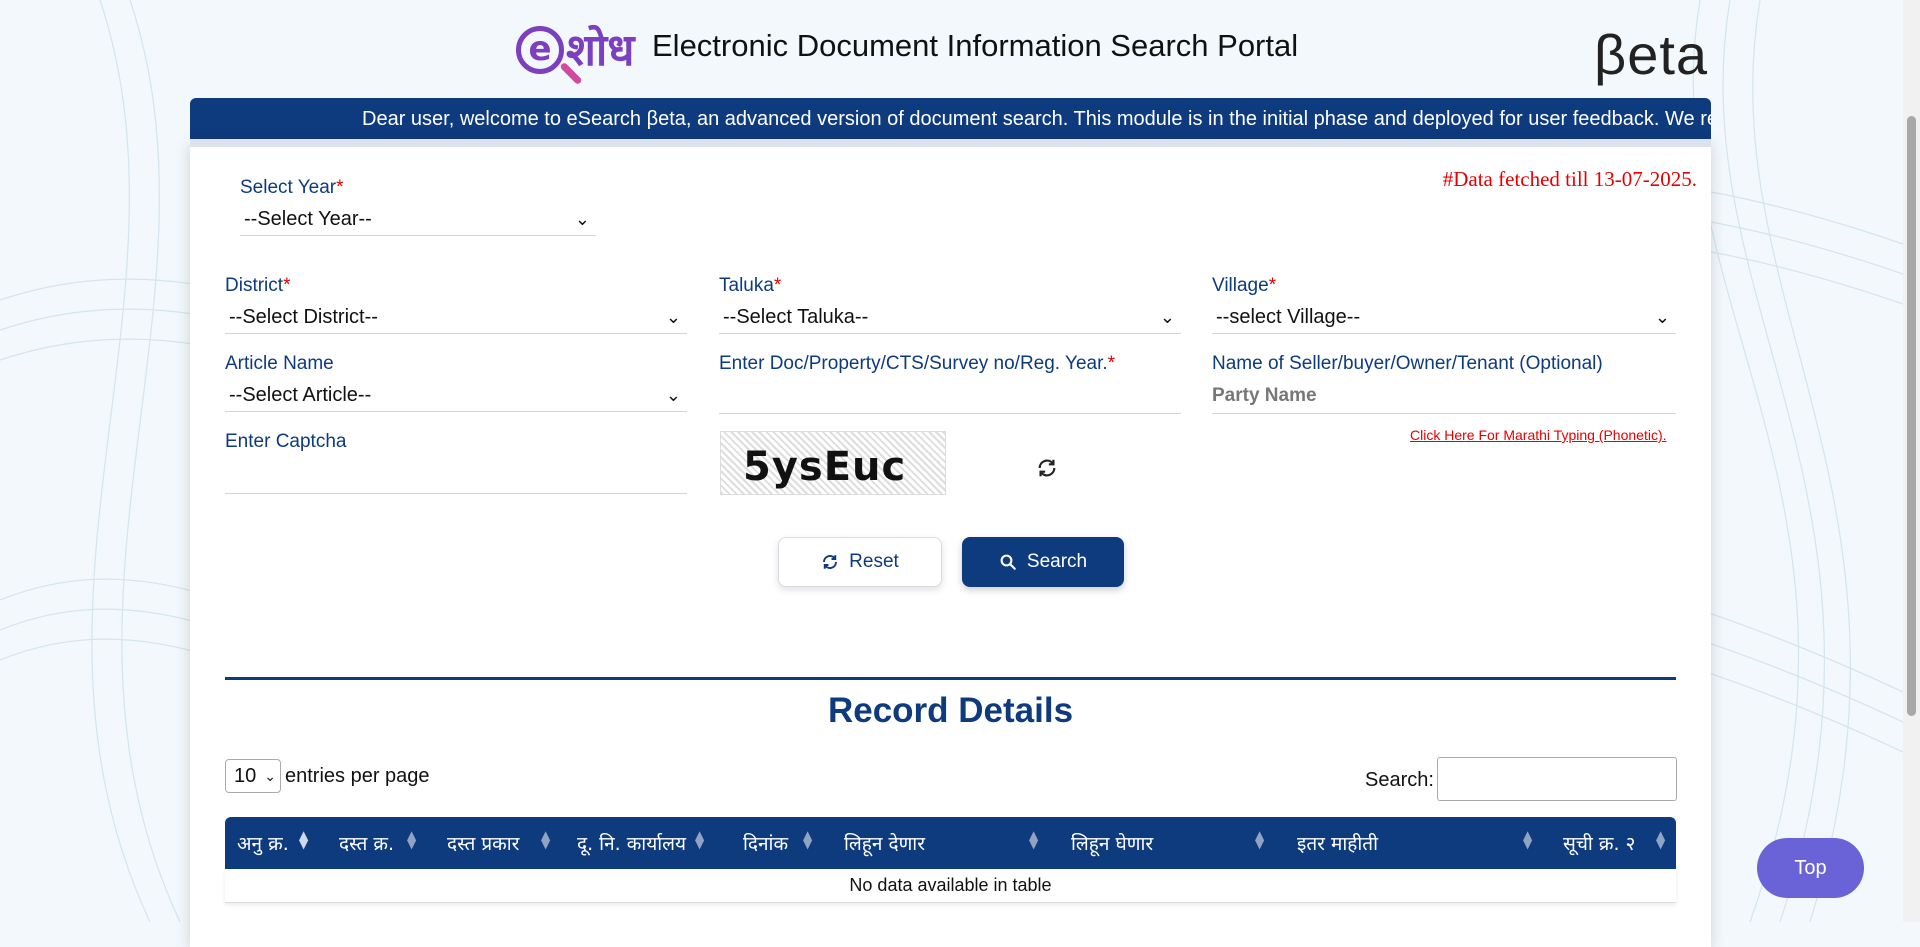 This screenshot has width=1920, height=947. I want to click on entries-control: 10 ⌄ entries per page, so click(327, 776).